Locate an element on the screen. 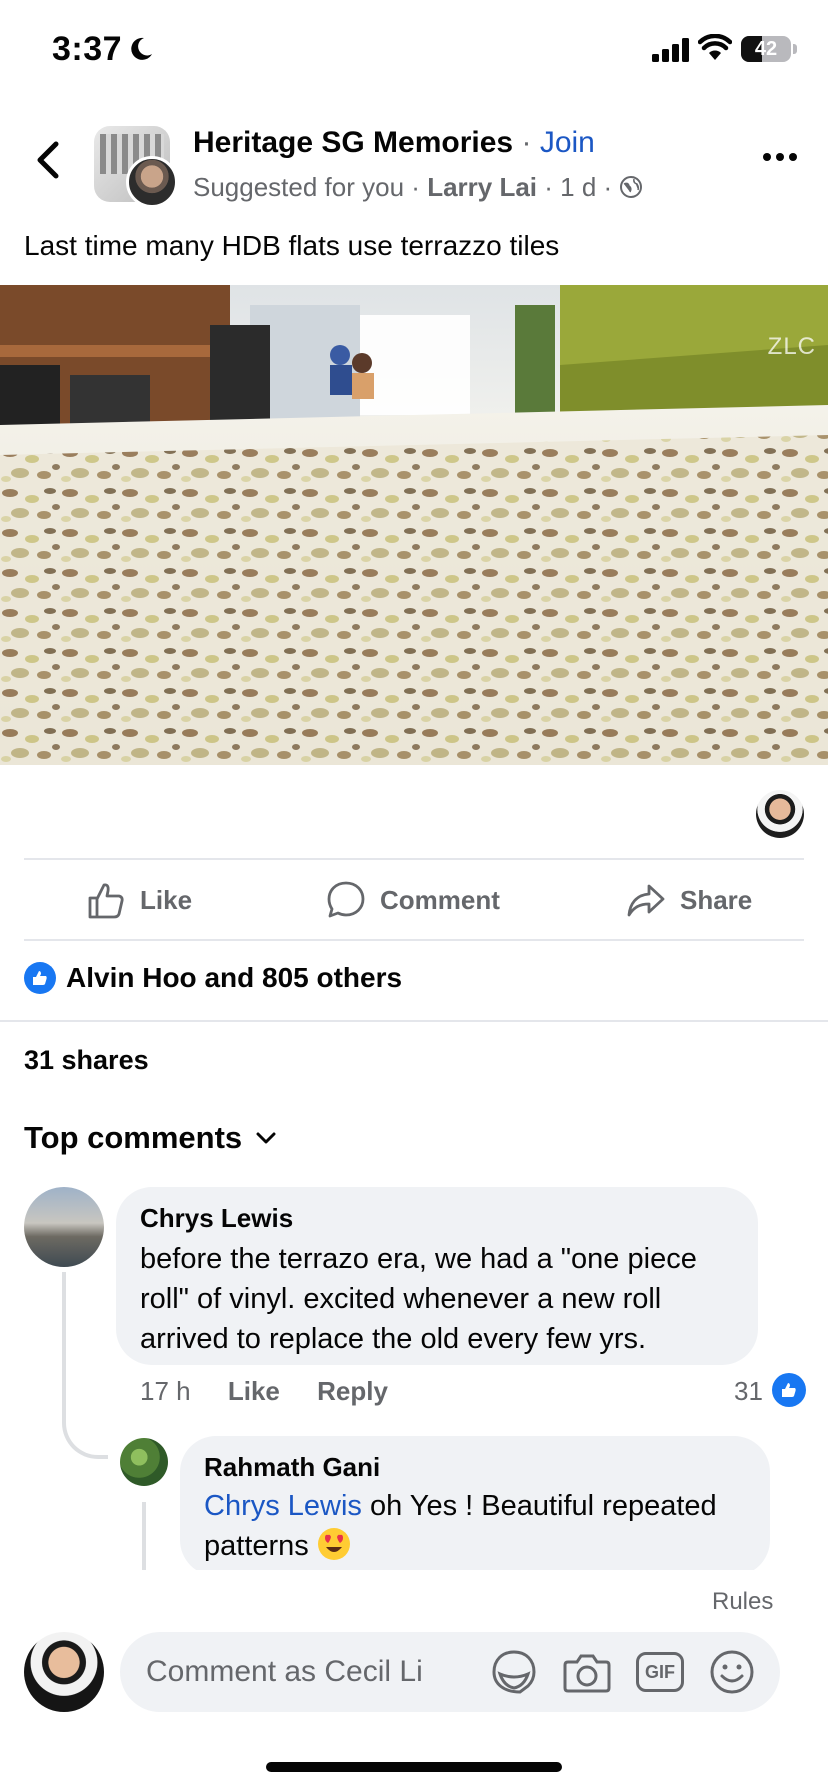  comment-like-badge-icon is located at coordinates (789, 1390).